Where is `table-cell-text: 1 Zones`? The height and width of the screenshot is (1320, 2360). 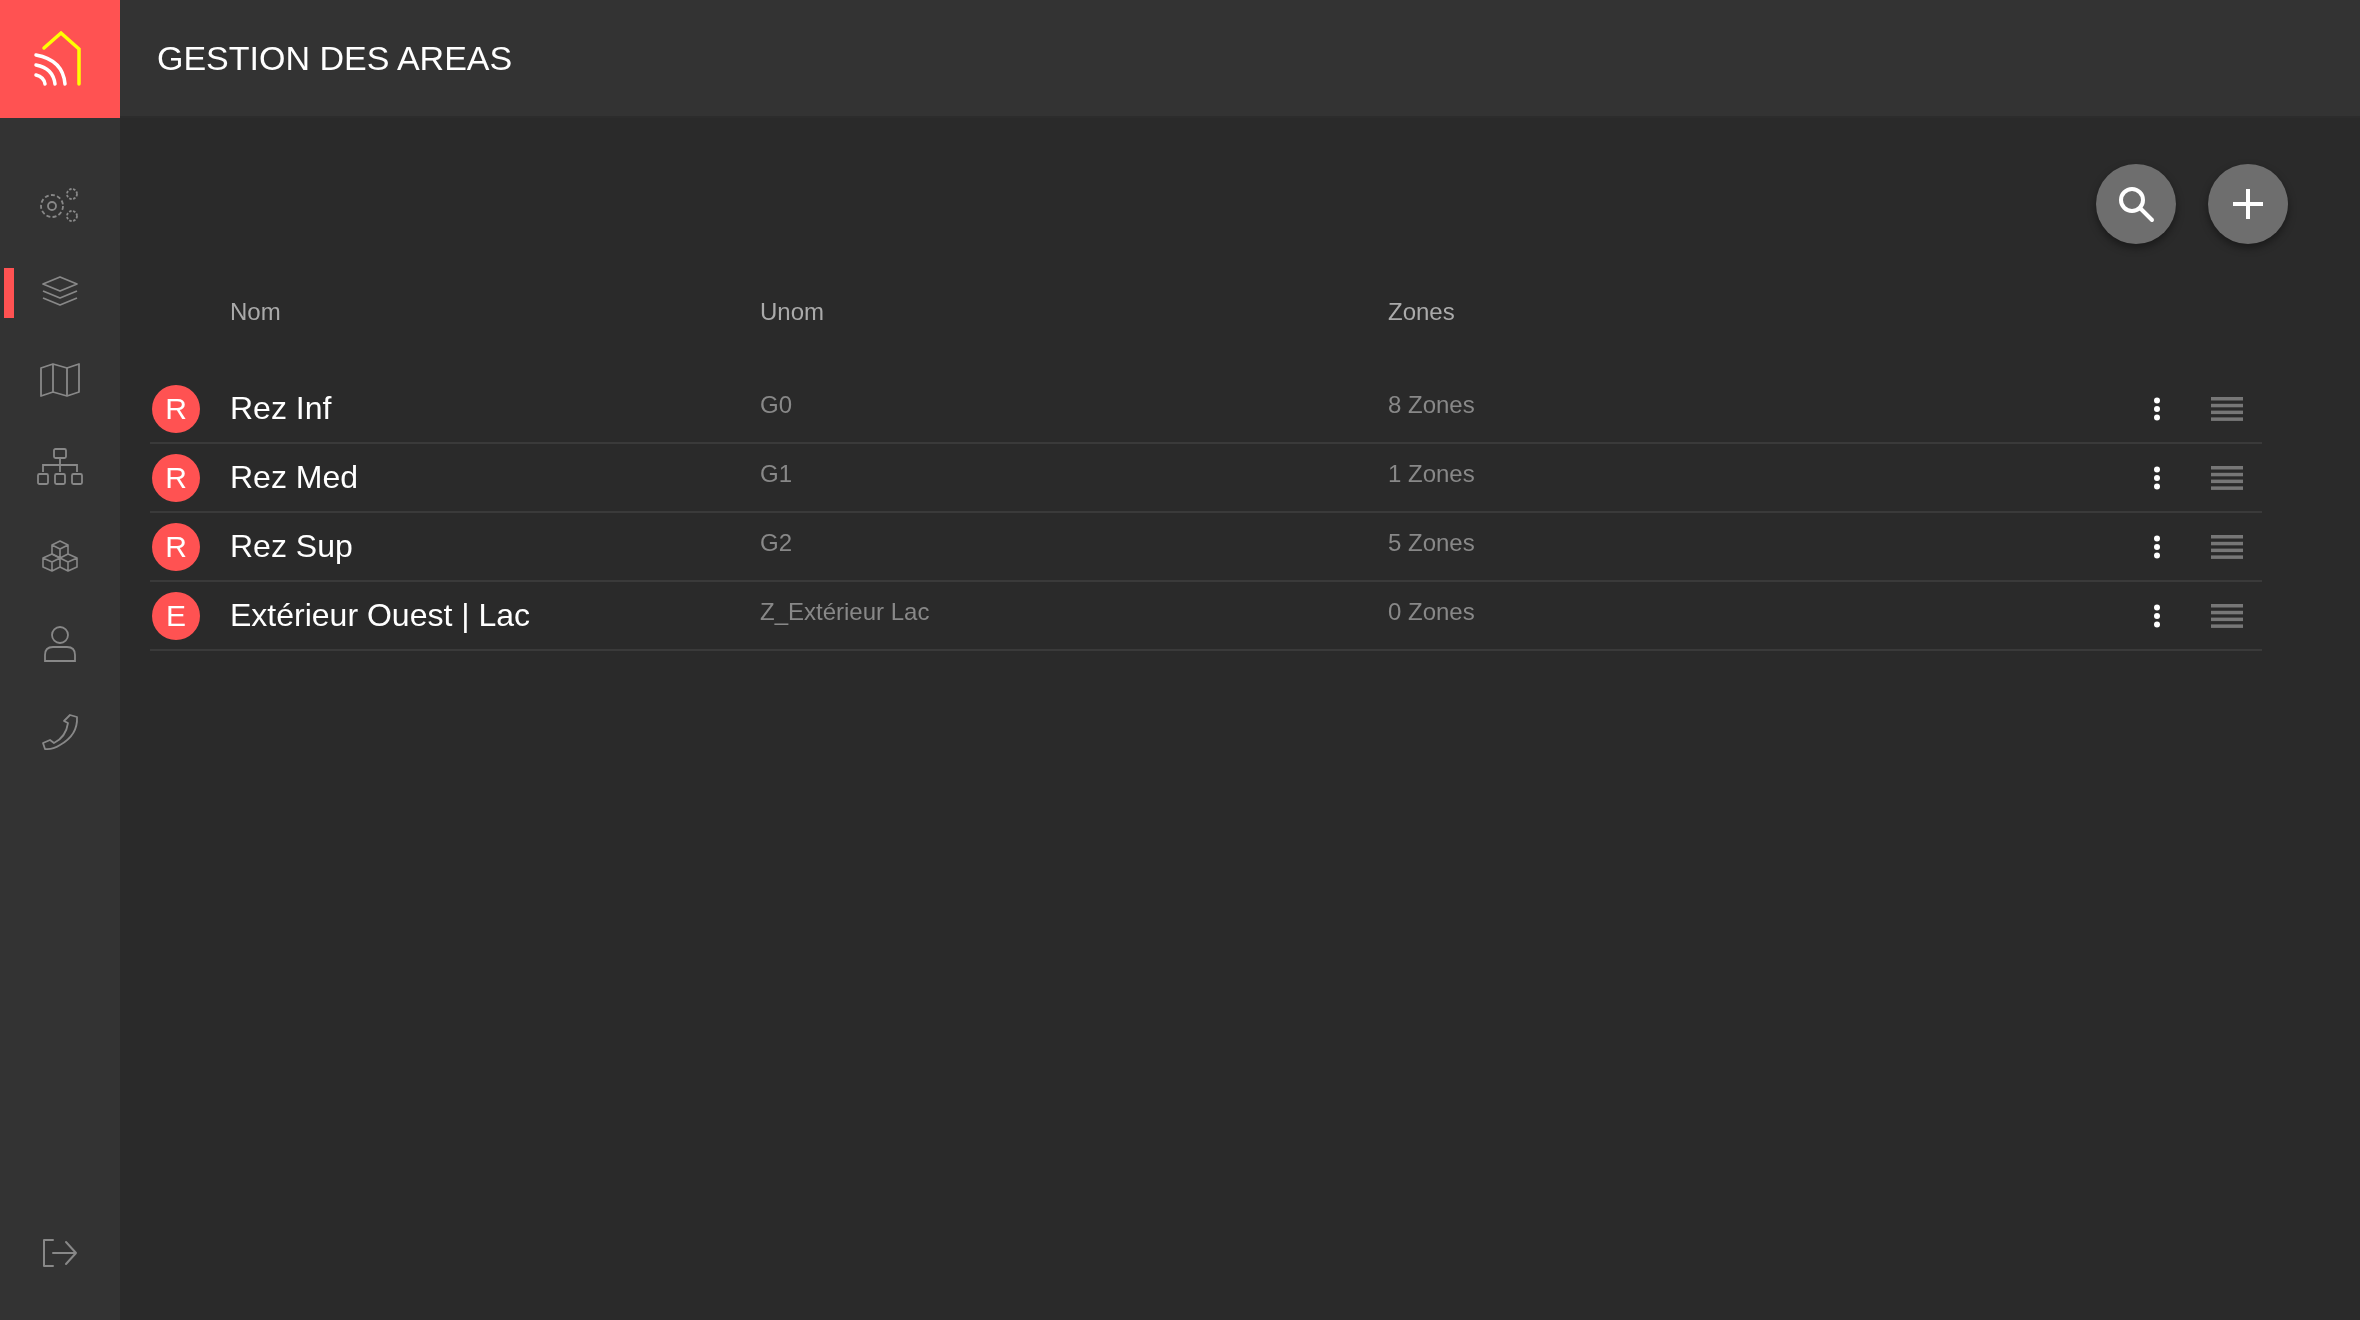
table-cell-text: 1 Zones is located at coordinates (1432, 473).